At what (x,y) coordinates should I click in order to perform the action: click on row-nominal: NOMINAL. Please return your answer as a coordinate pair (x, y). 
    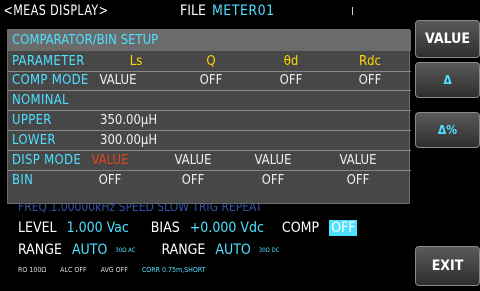
    Looking at the image, I should click on (209, 101).